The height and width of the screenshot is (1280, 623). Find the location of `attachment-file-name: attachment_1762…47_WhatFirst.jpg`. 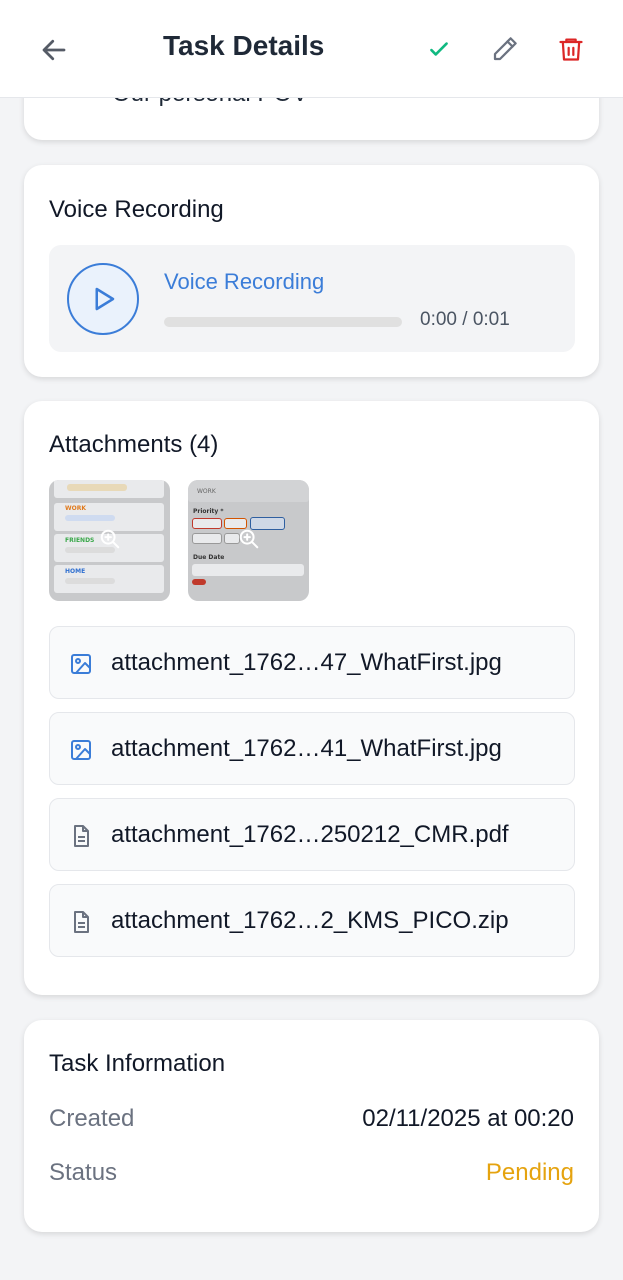

attachment-file-name: attachment_1762…47_WhatFirst.jpg is located at coordinates (306, 662).